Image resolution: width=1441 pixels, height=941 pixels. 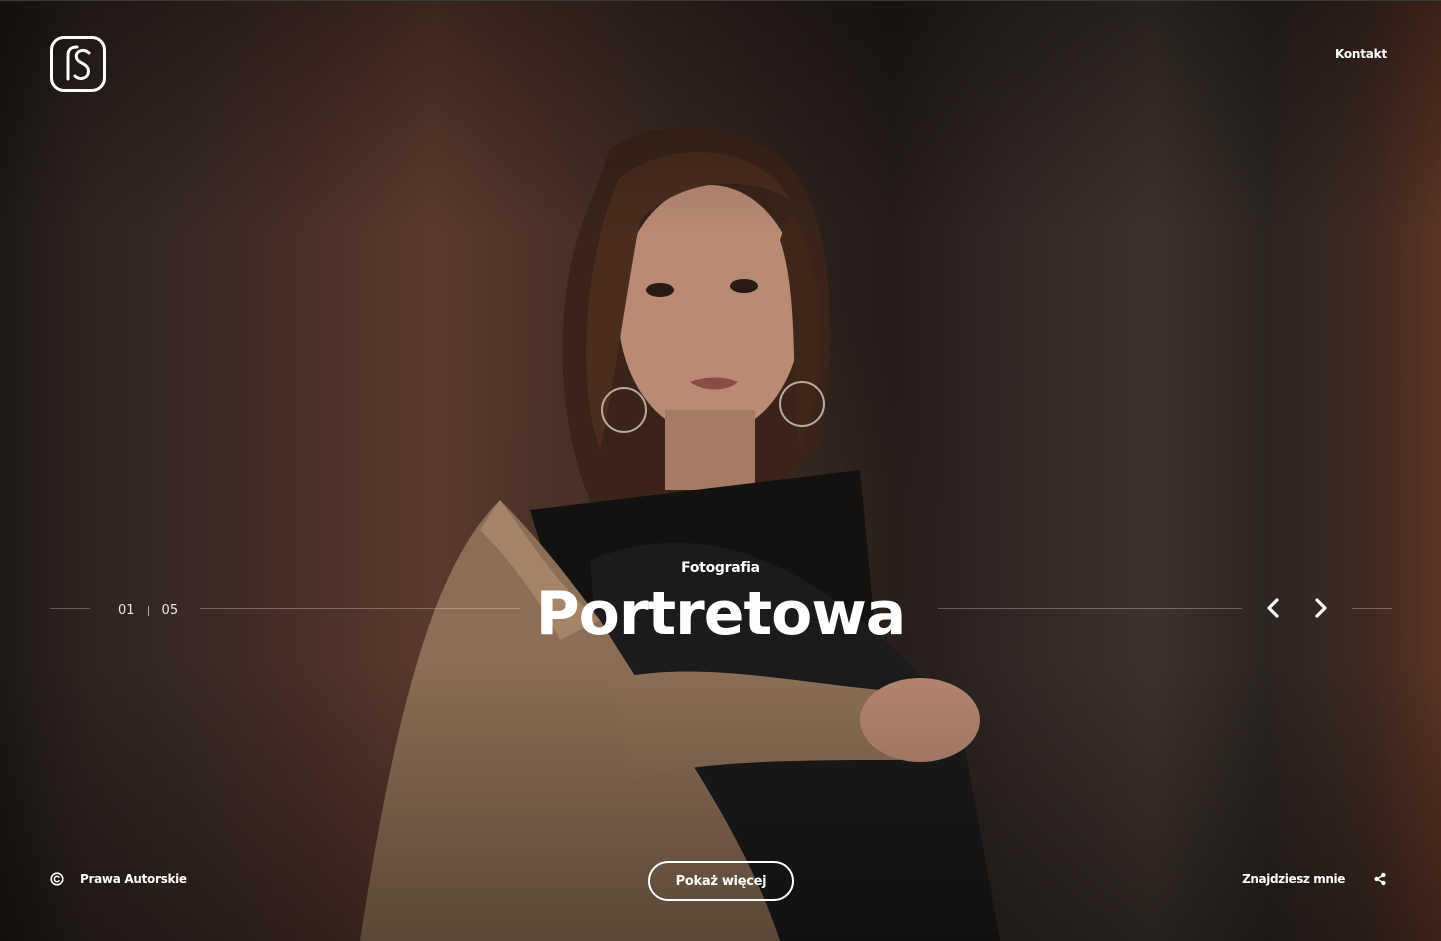 What do you see at coordinates (1361, 54) in the screenshot?
I see `nav-contact-link: Kontakt` at bounding box center [1361, 54].